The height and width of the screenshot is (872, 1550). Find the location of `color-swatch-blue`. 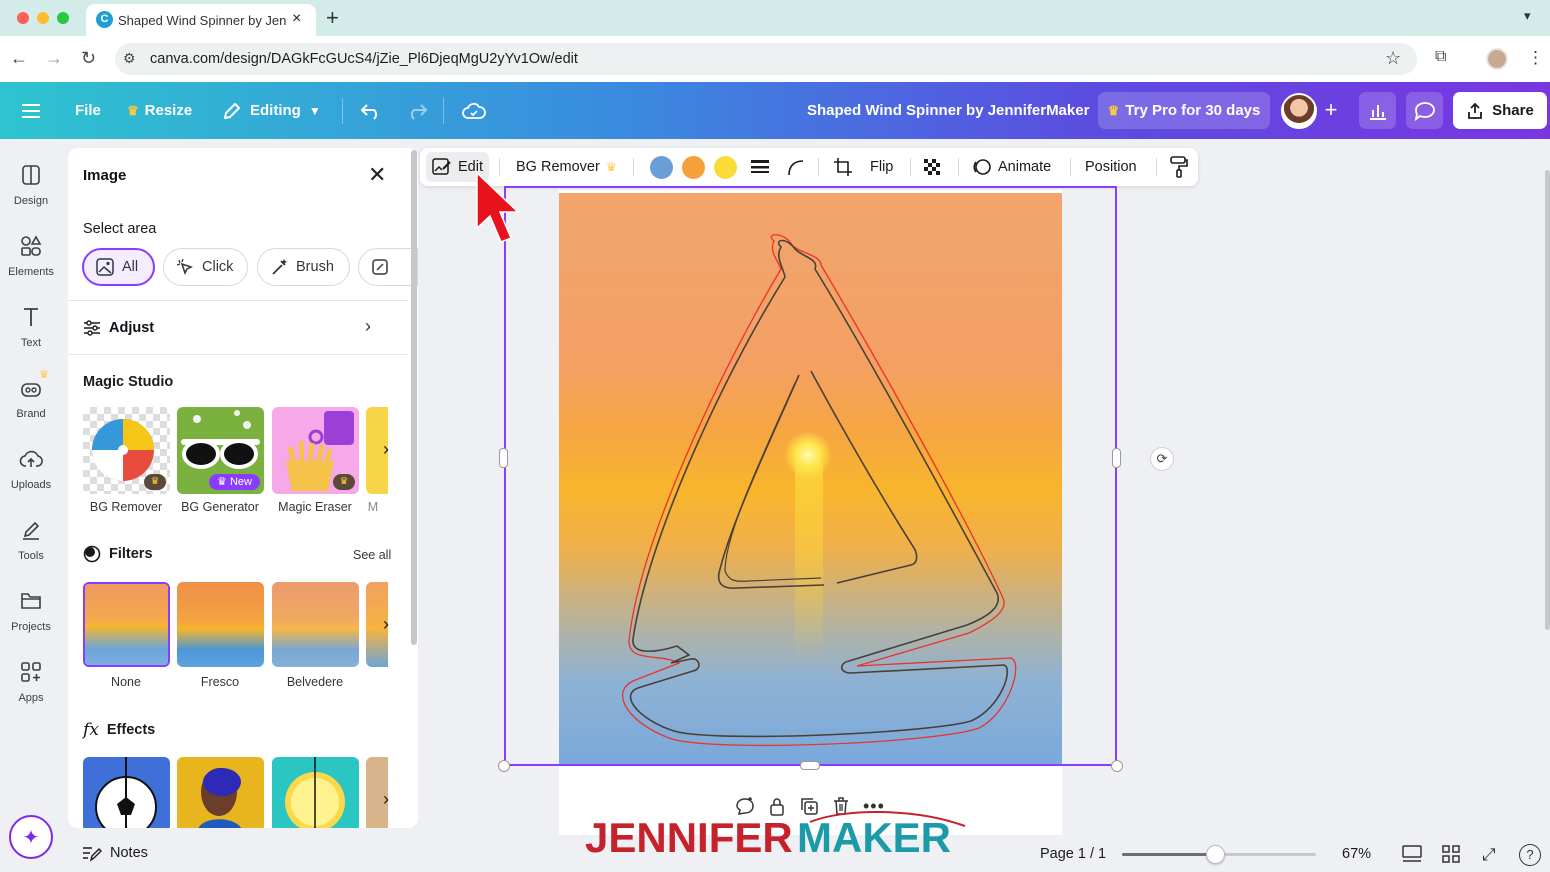

color-swatch-blue is located at coordinates (661, 167).